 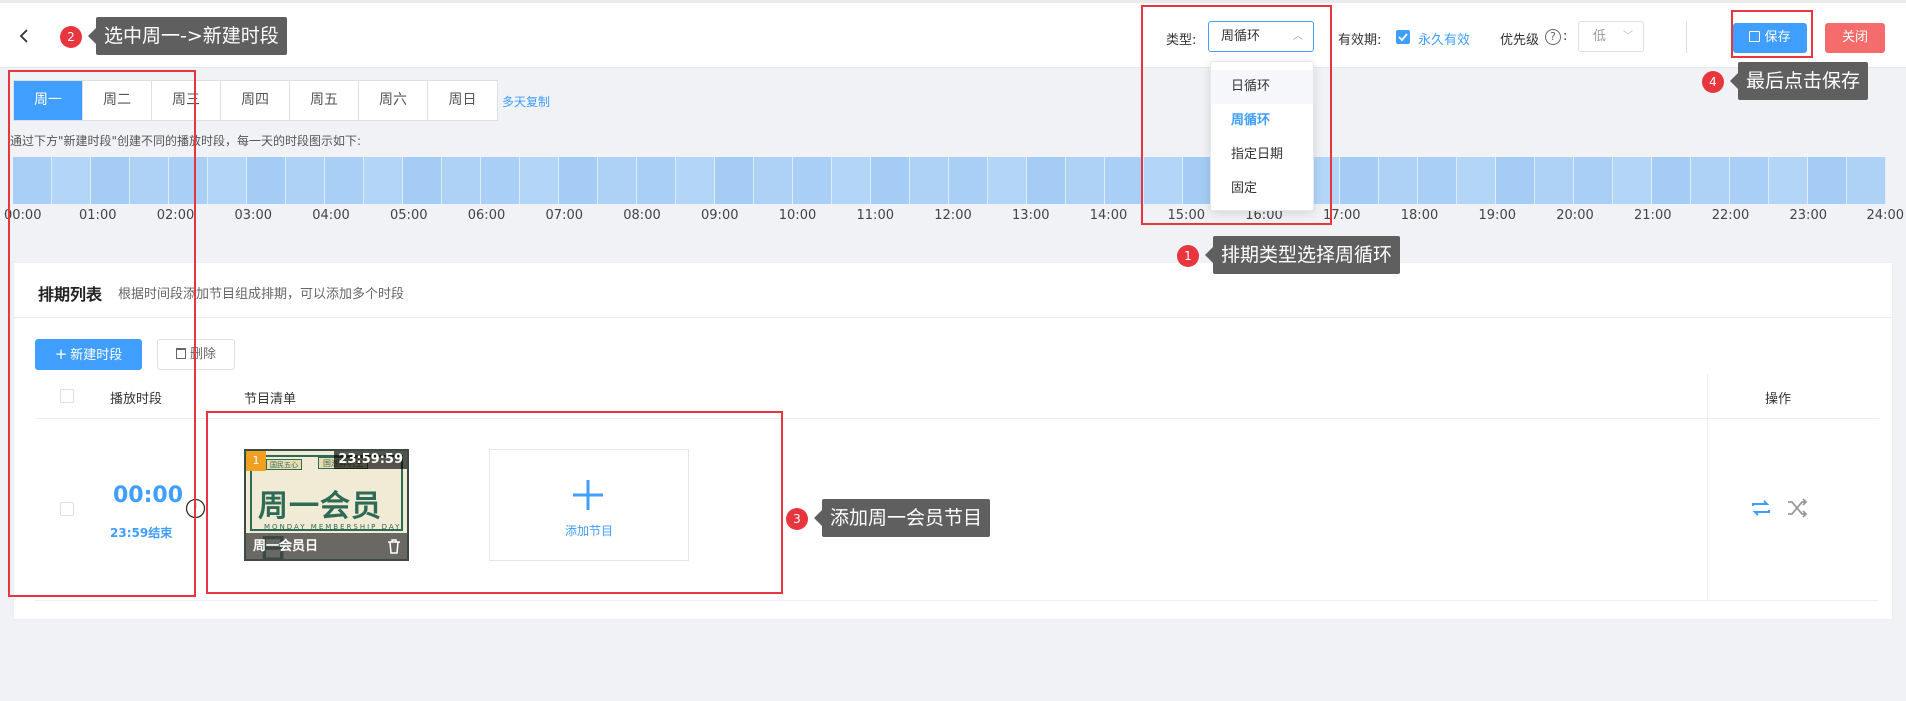 What do you see at coordinates (1403, 37) in the screenshot?
I see `permanent-checkbox` at bounding box center [1403, 37].